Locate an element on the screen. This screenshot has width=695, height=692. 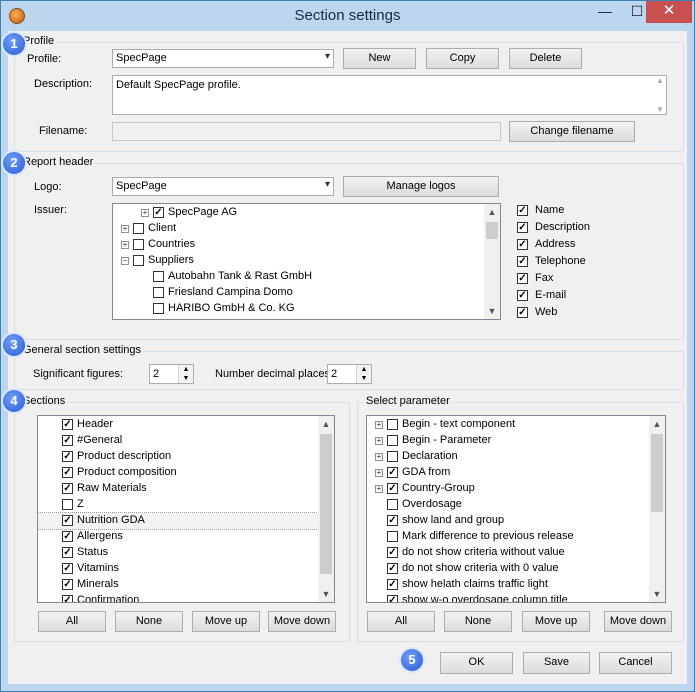
parameters-move-up-button: Move up is located at coordinates (556, 621).